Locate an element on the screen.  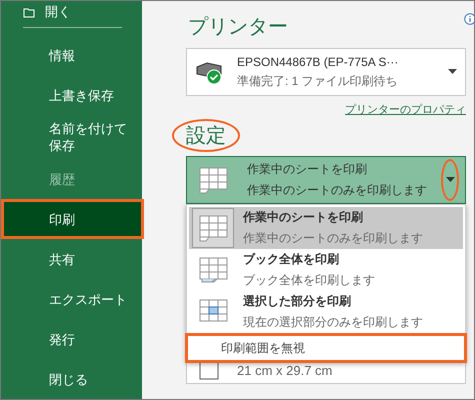
printer-dropdown: EPSON44867B (EP-775A S··· 準備完了: 1 ファイル印刷待ち is located at coordinates (326, 72).